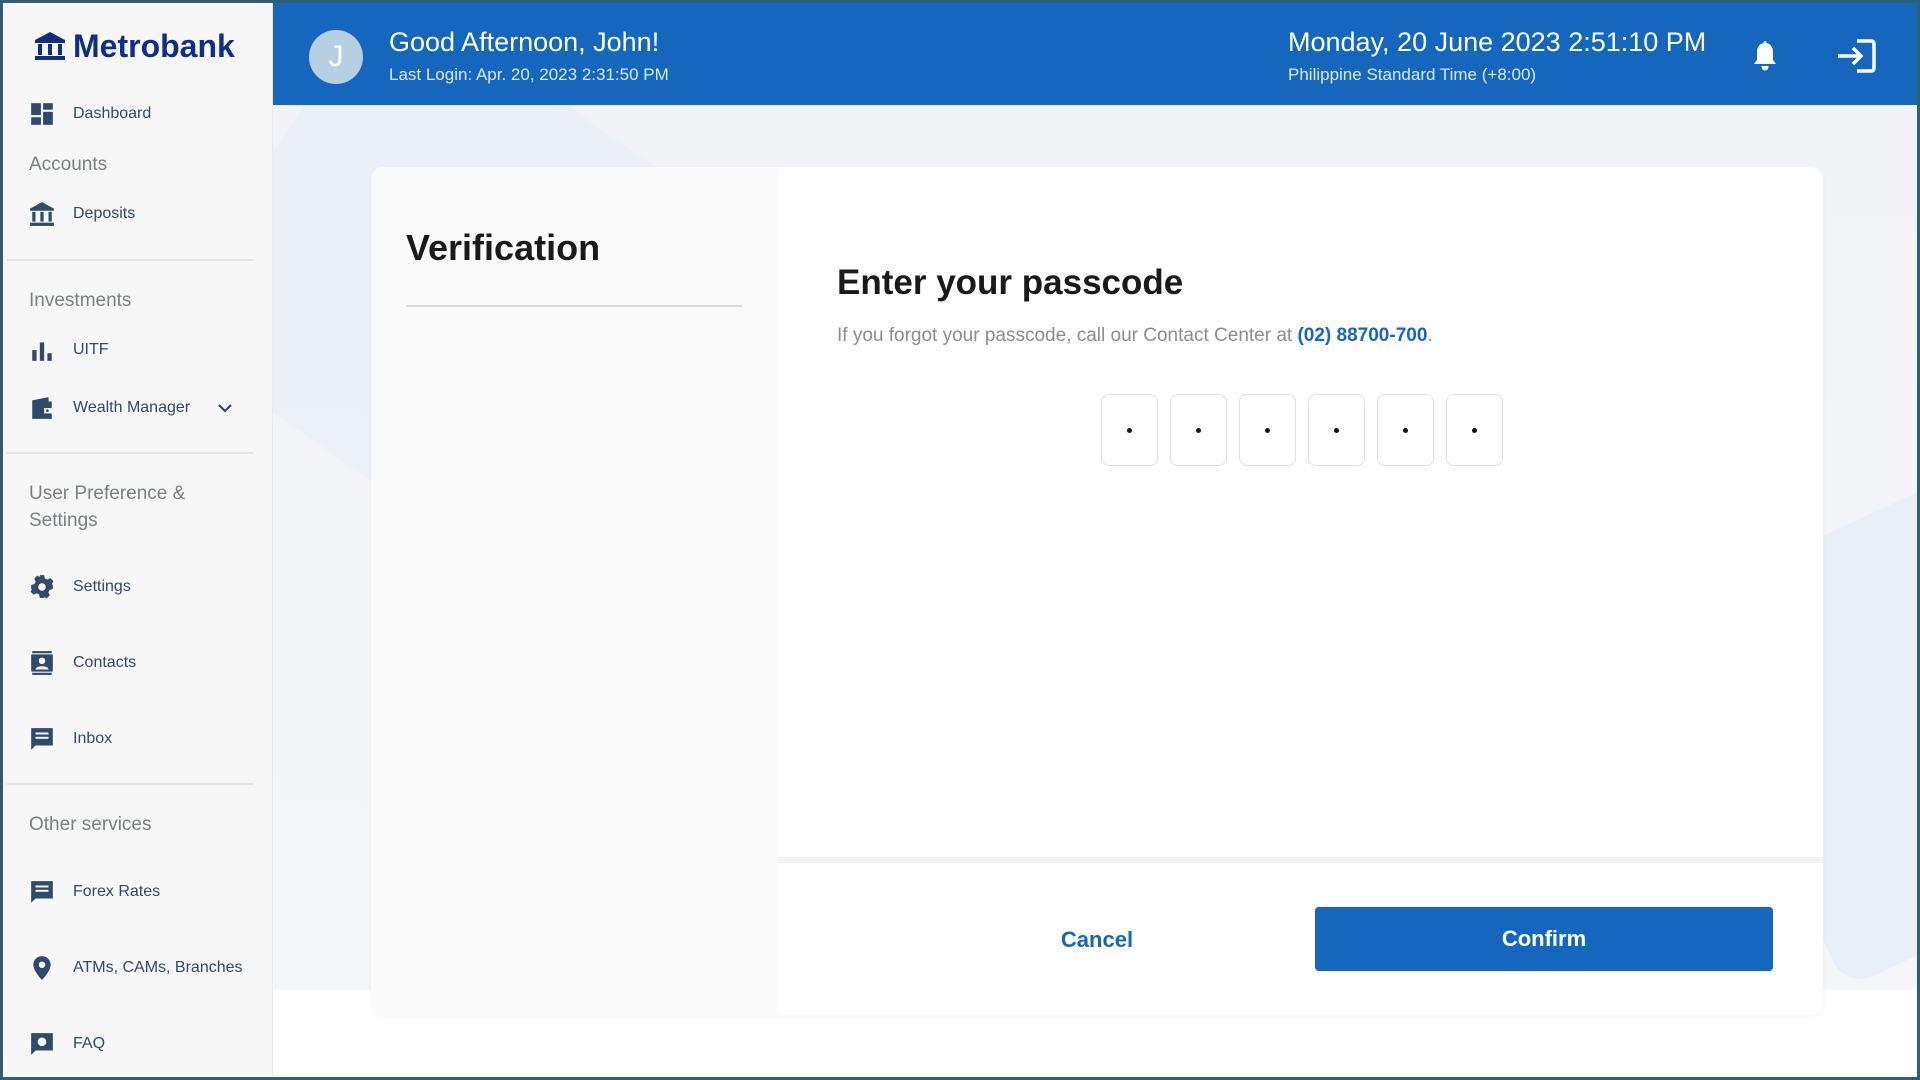 The width and height of the screenshot is (1920, 1080). I want to click on sidebar-item-contacts: Contacts, so click(82, 663).